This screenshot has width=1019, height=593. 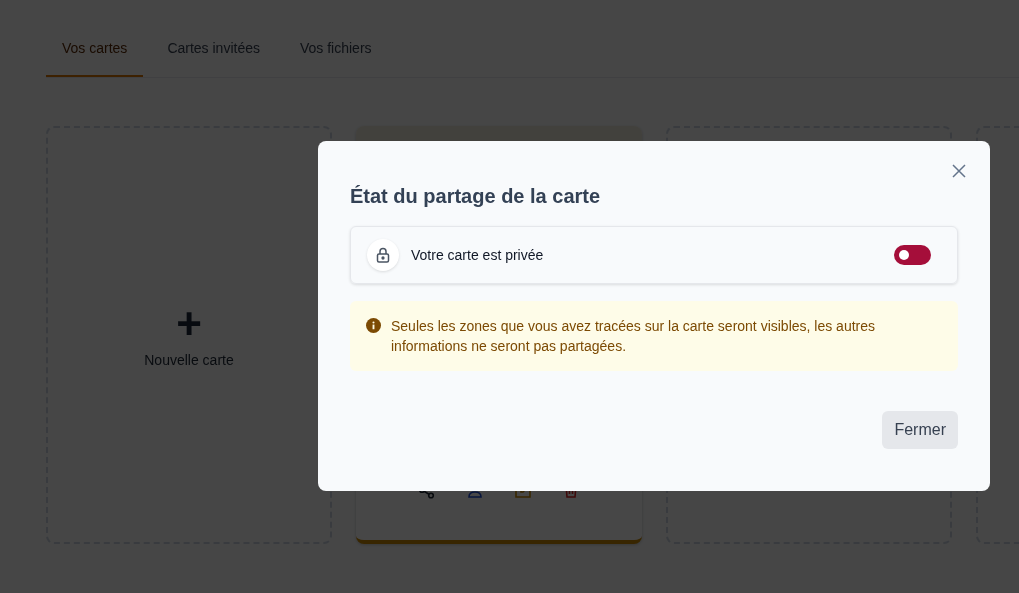 What do you see at coordinates (959, 171) in the screenshot?
I see `close-icon` at bounding box center [959, 171].